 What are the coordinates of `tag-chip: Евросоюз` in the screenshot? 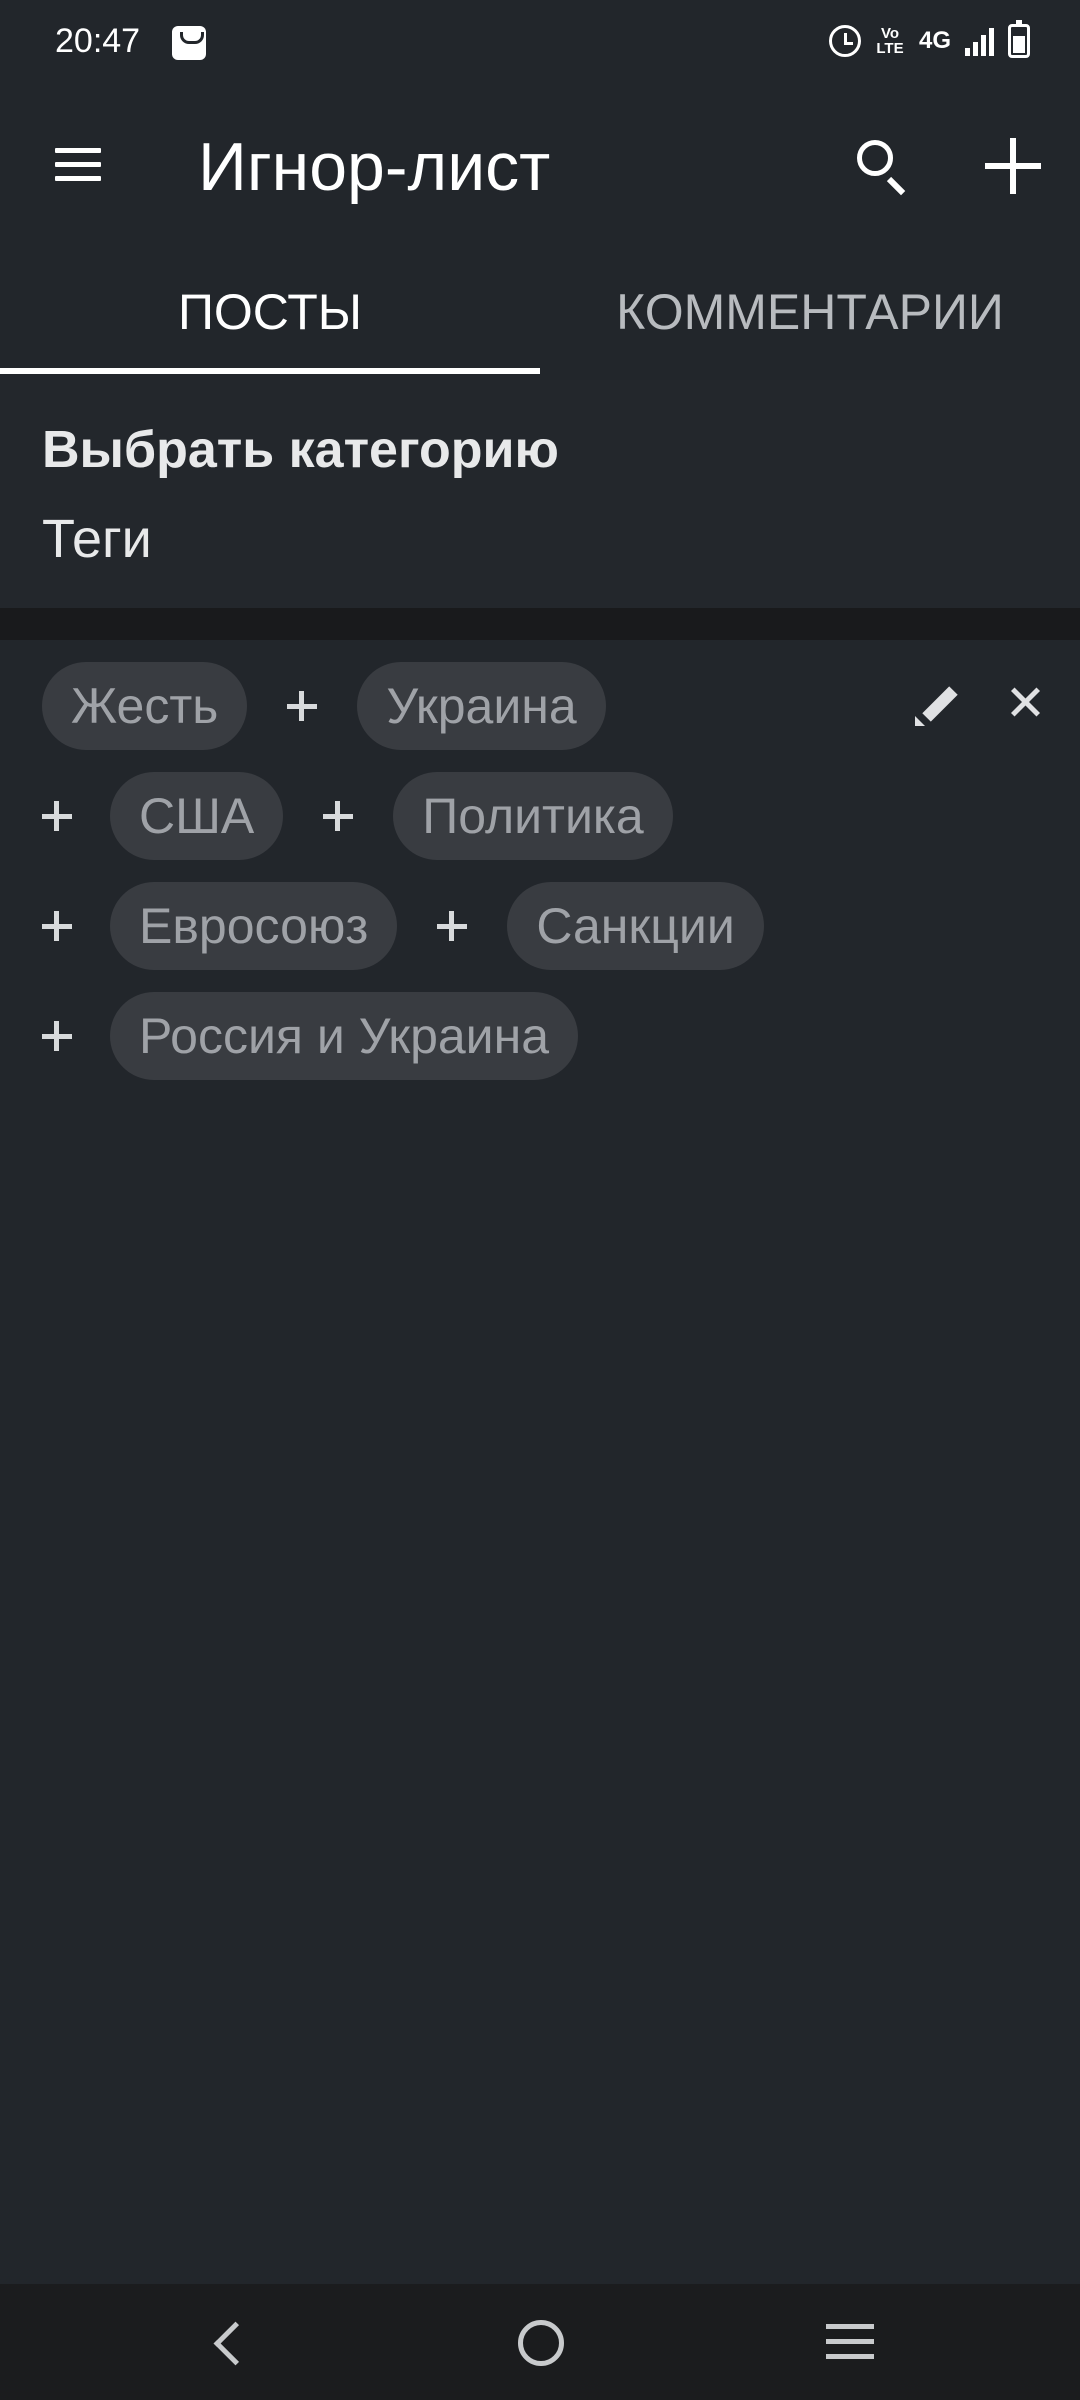 It's located at (254, 926).